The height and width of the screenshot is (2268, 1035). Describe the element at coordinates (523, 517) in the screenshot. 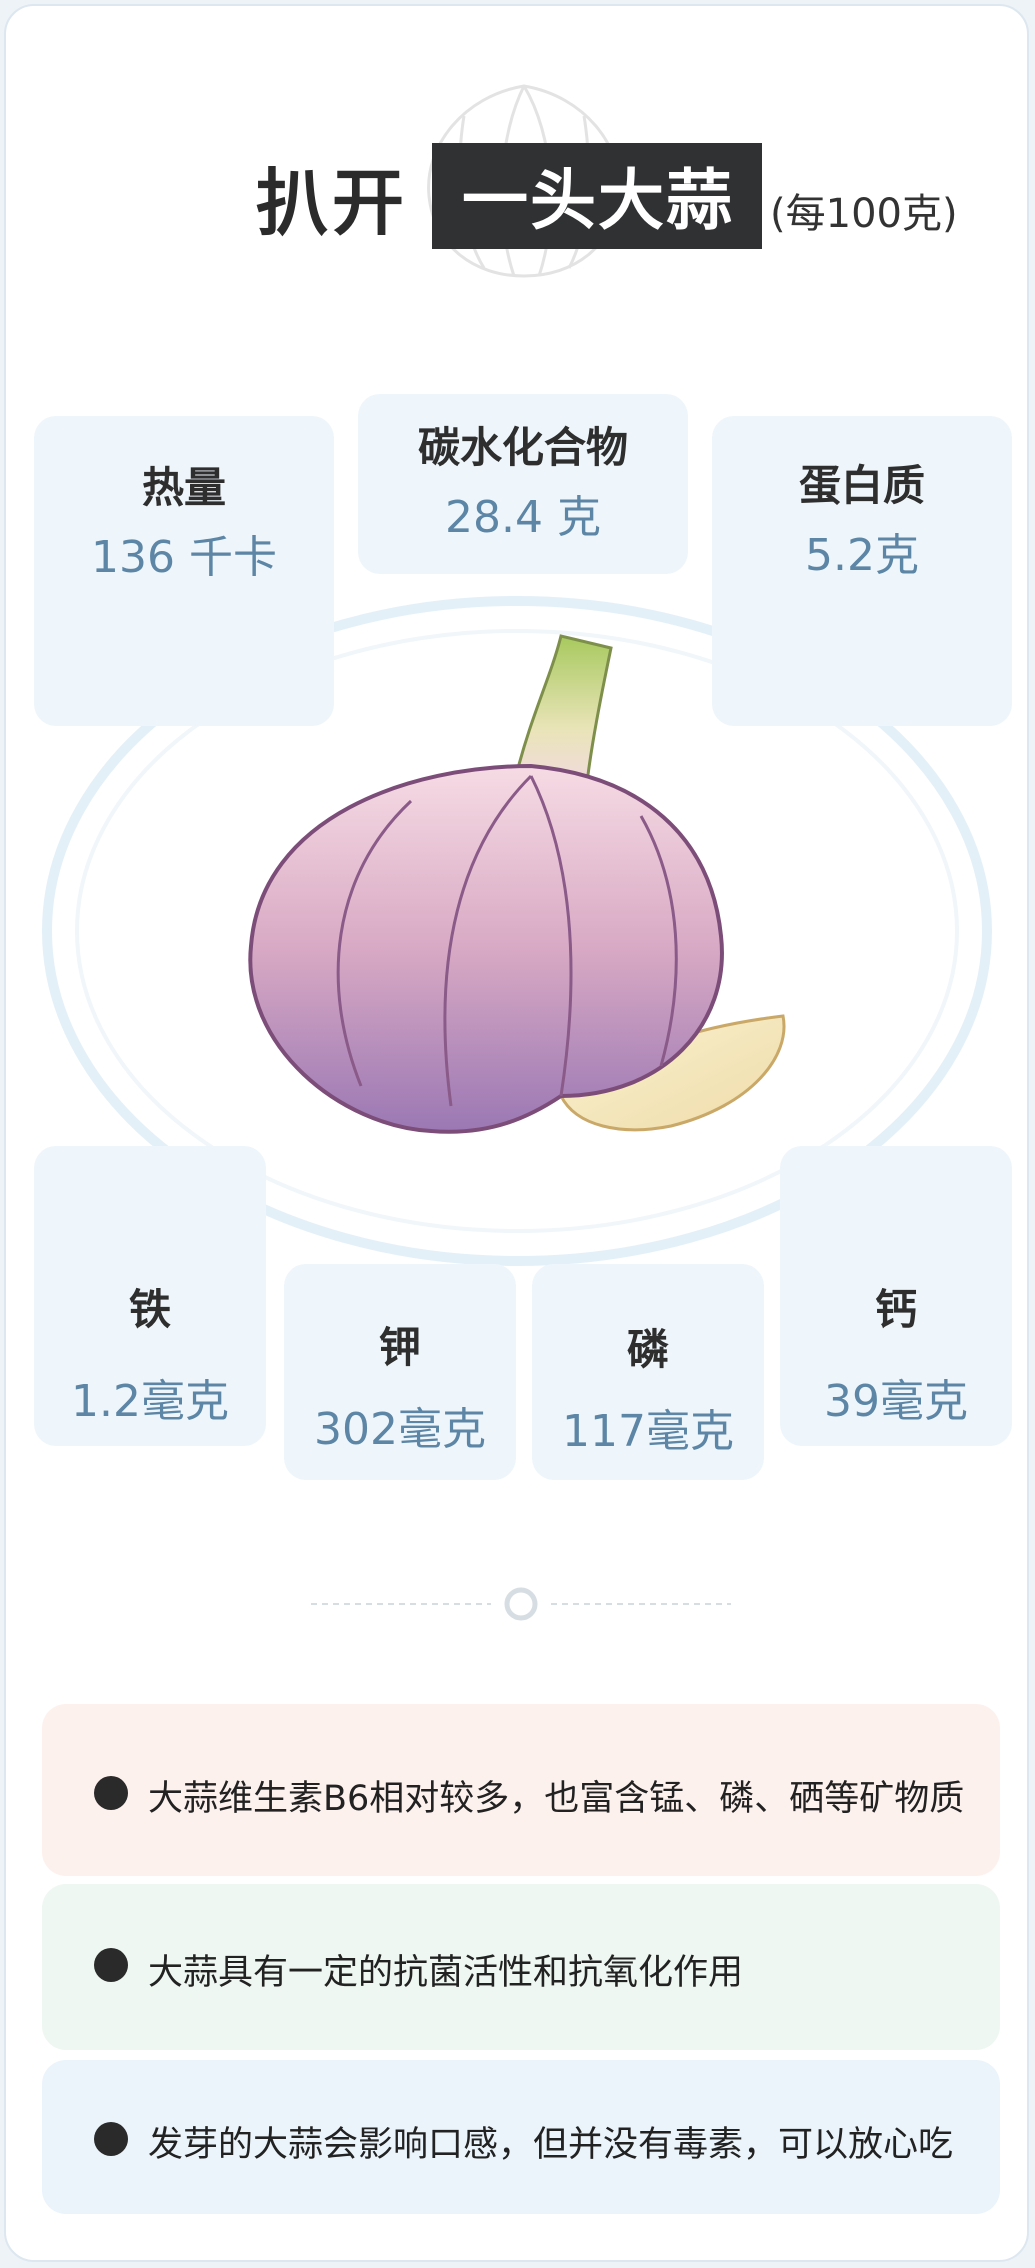

I see `nutrient-value: 28.4 克` at that location.